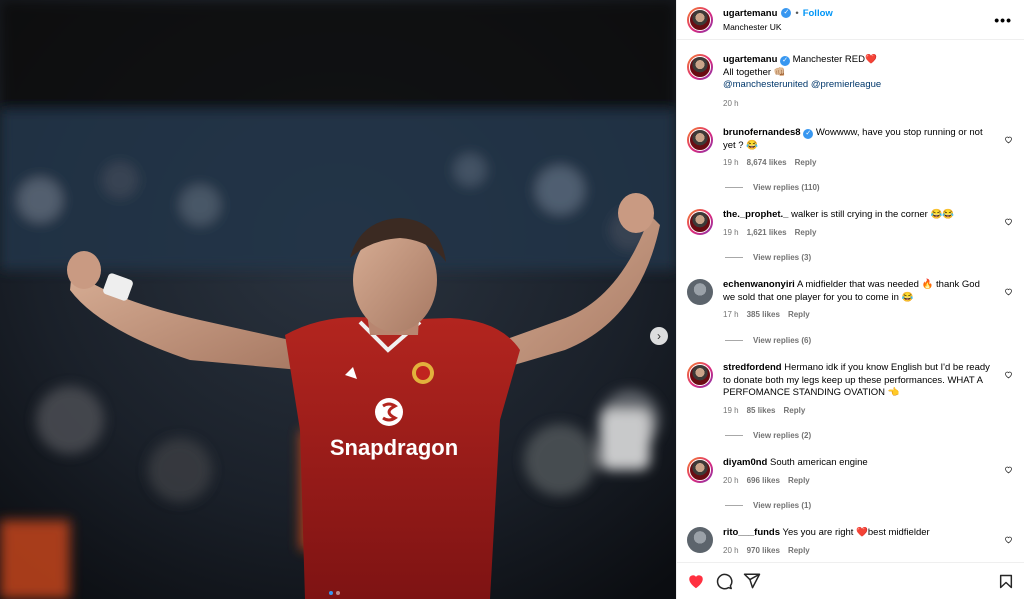 This screenshot has height=599, width=1024. I want to click on comment-likes: 1,621 likes, so click(767, 232).